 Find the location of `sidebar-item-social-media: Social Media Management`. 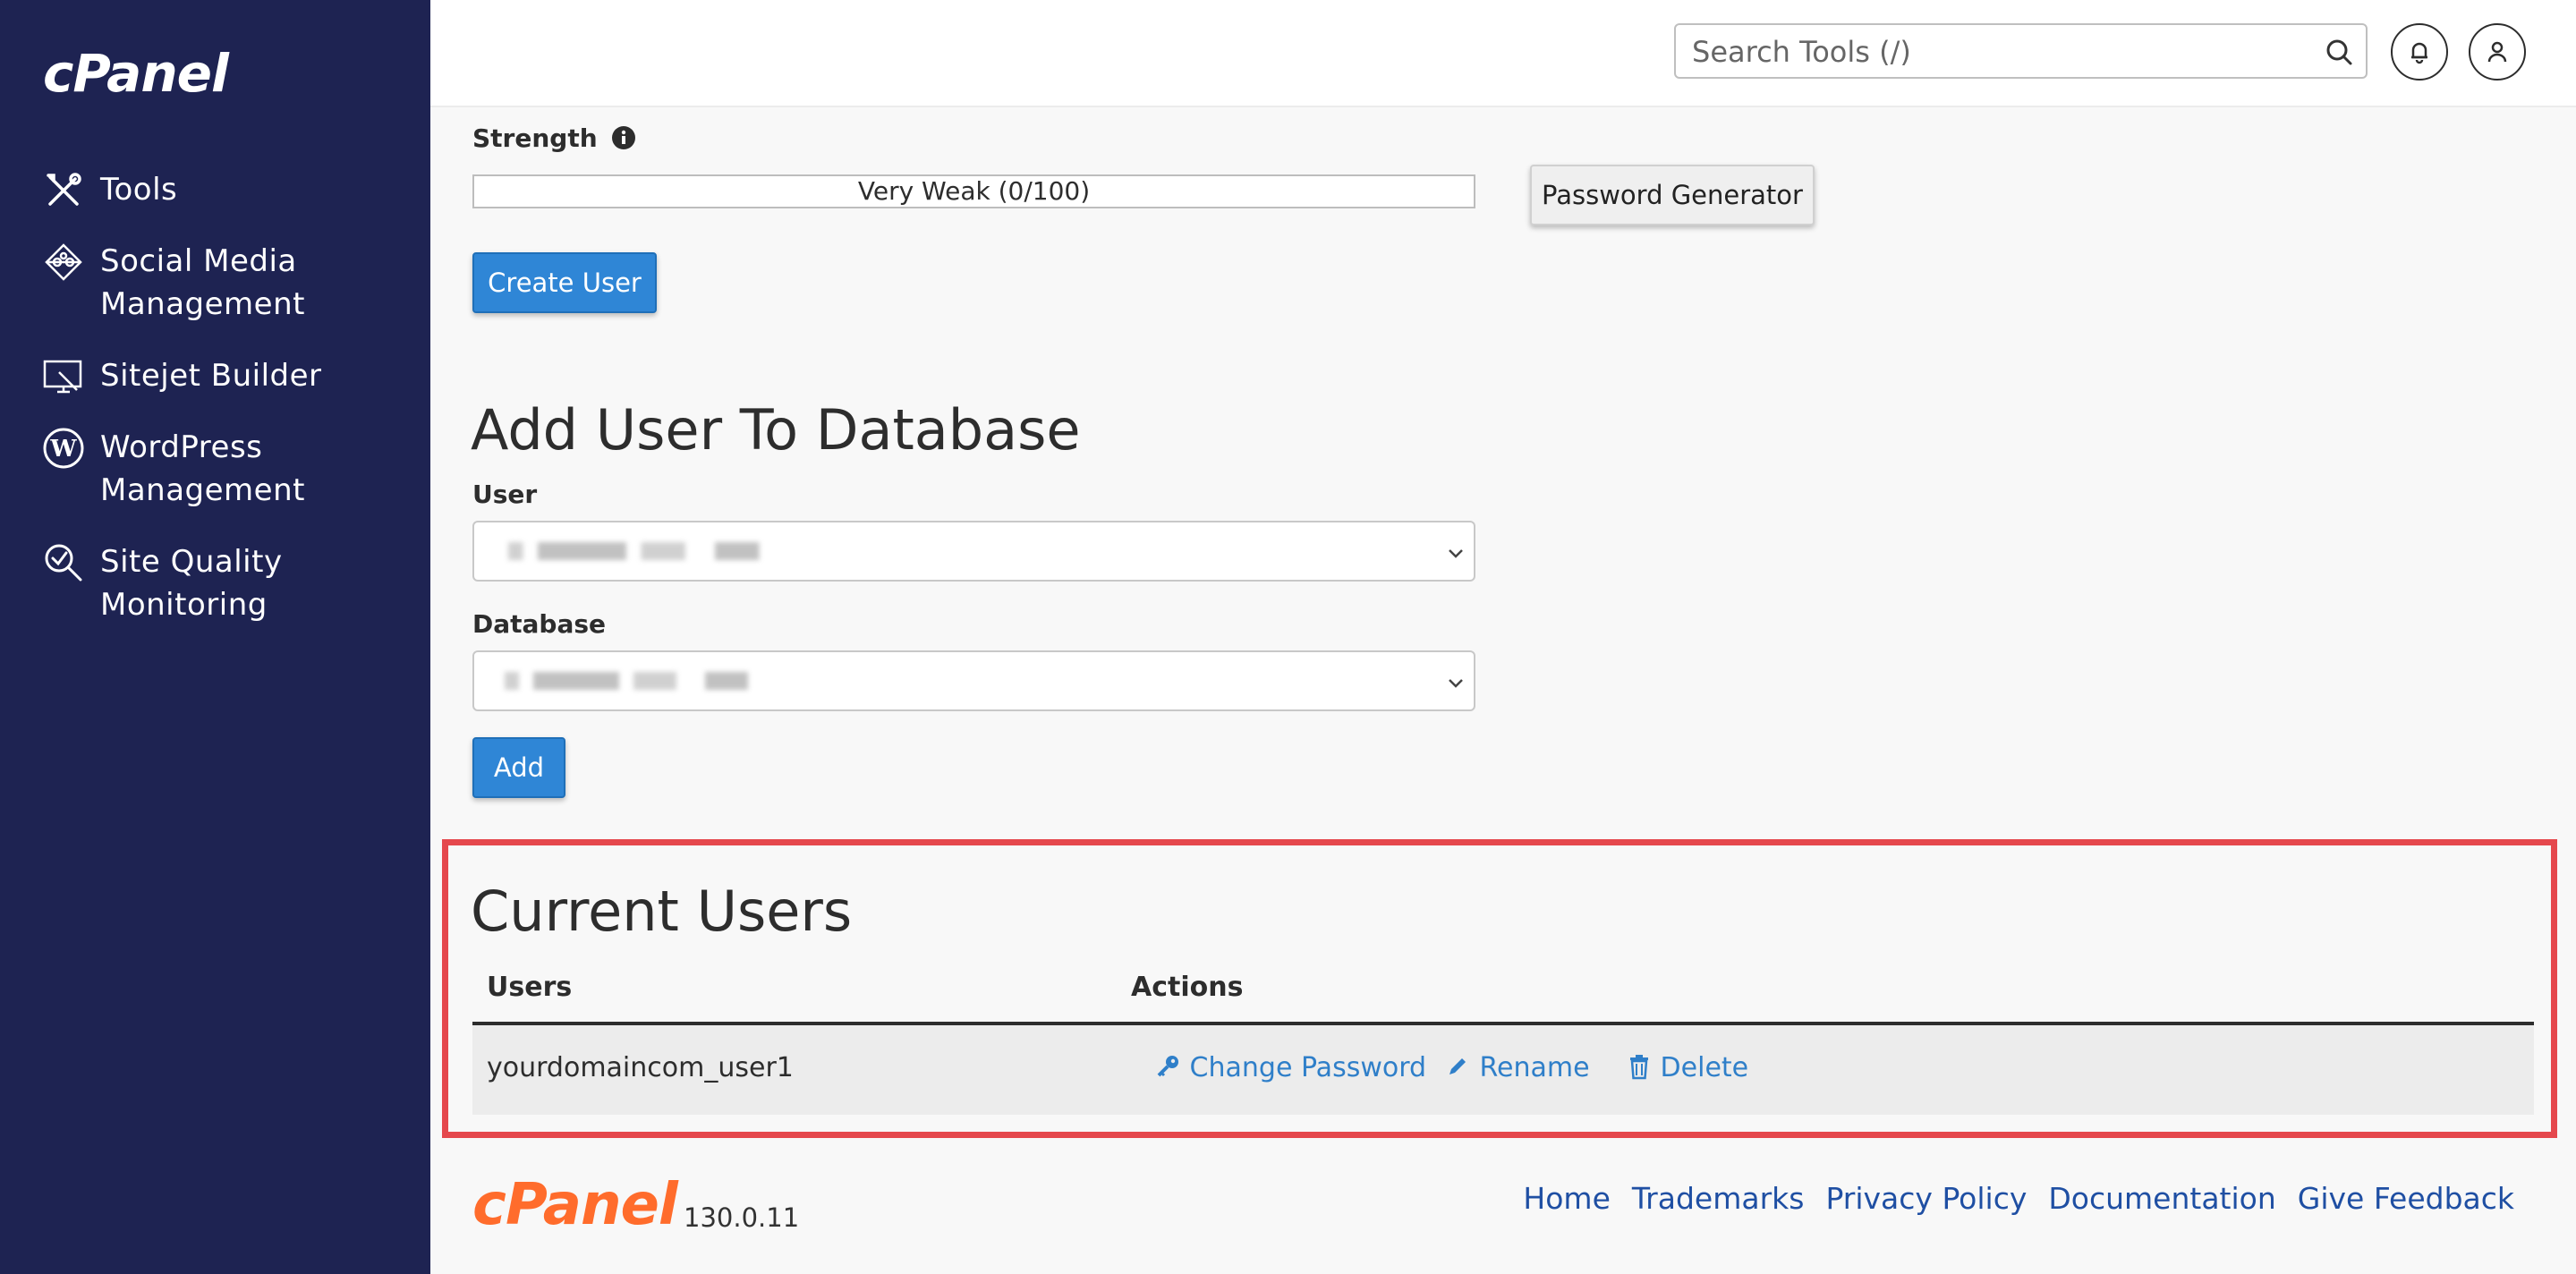

sidebar-item-social-media: Social Media Management is located at coordinates (229, 283).